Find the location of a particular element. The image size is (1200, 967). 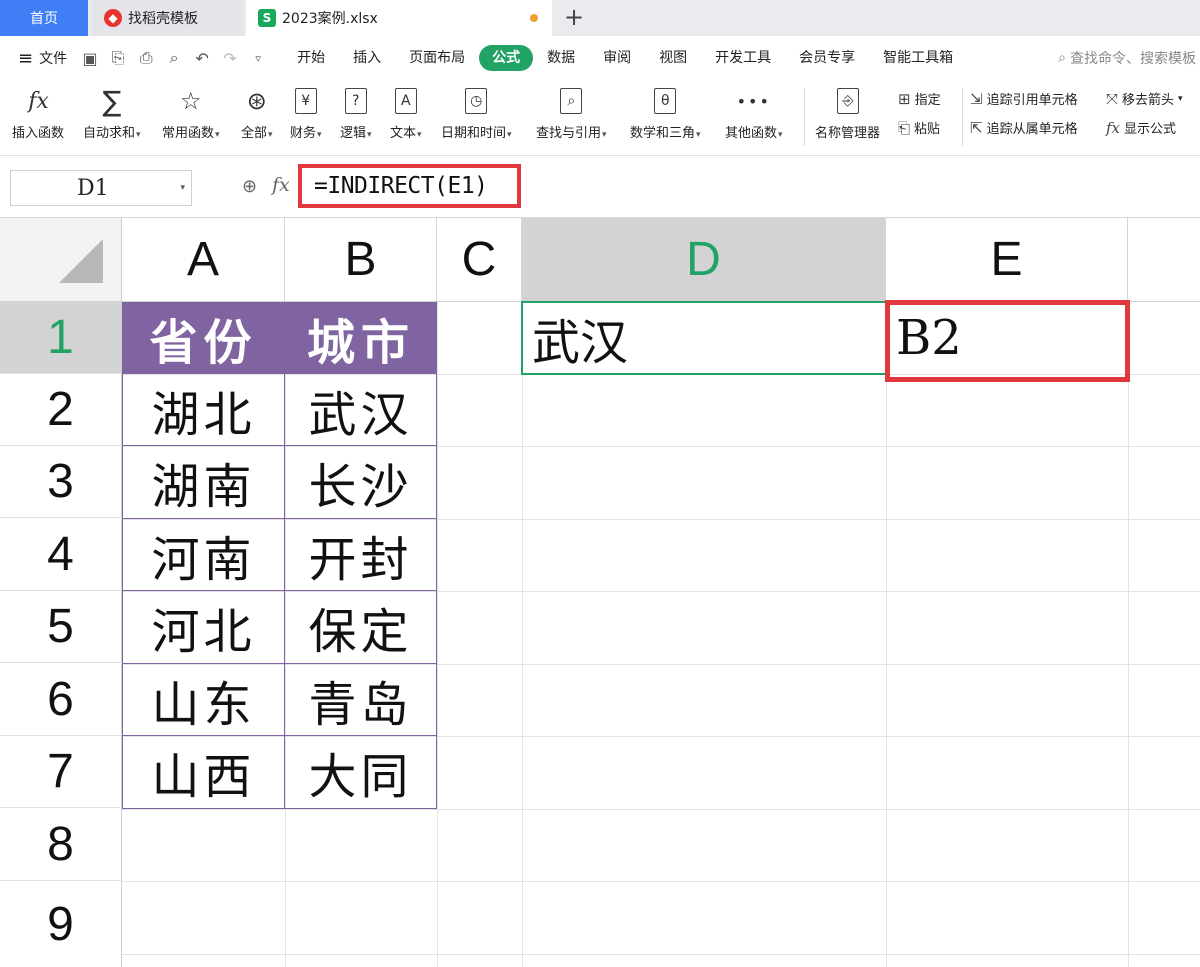

remove-arrows-icon: ⤧ is located at coordinates (1112, 98).